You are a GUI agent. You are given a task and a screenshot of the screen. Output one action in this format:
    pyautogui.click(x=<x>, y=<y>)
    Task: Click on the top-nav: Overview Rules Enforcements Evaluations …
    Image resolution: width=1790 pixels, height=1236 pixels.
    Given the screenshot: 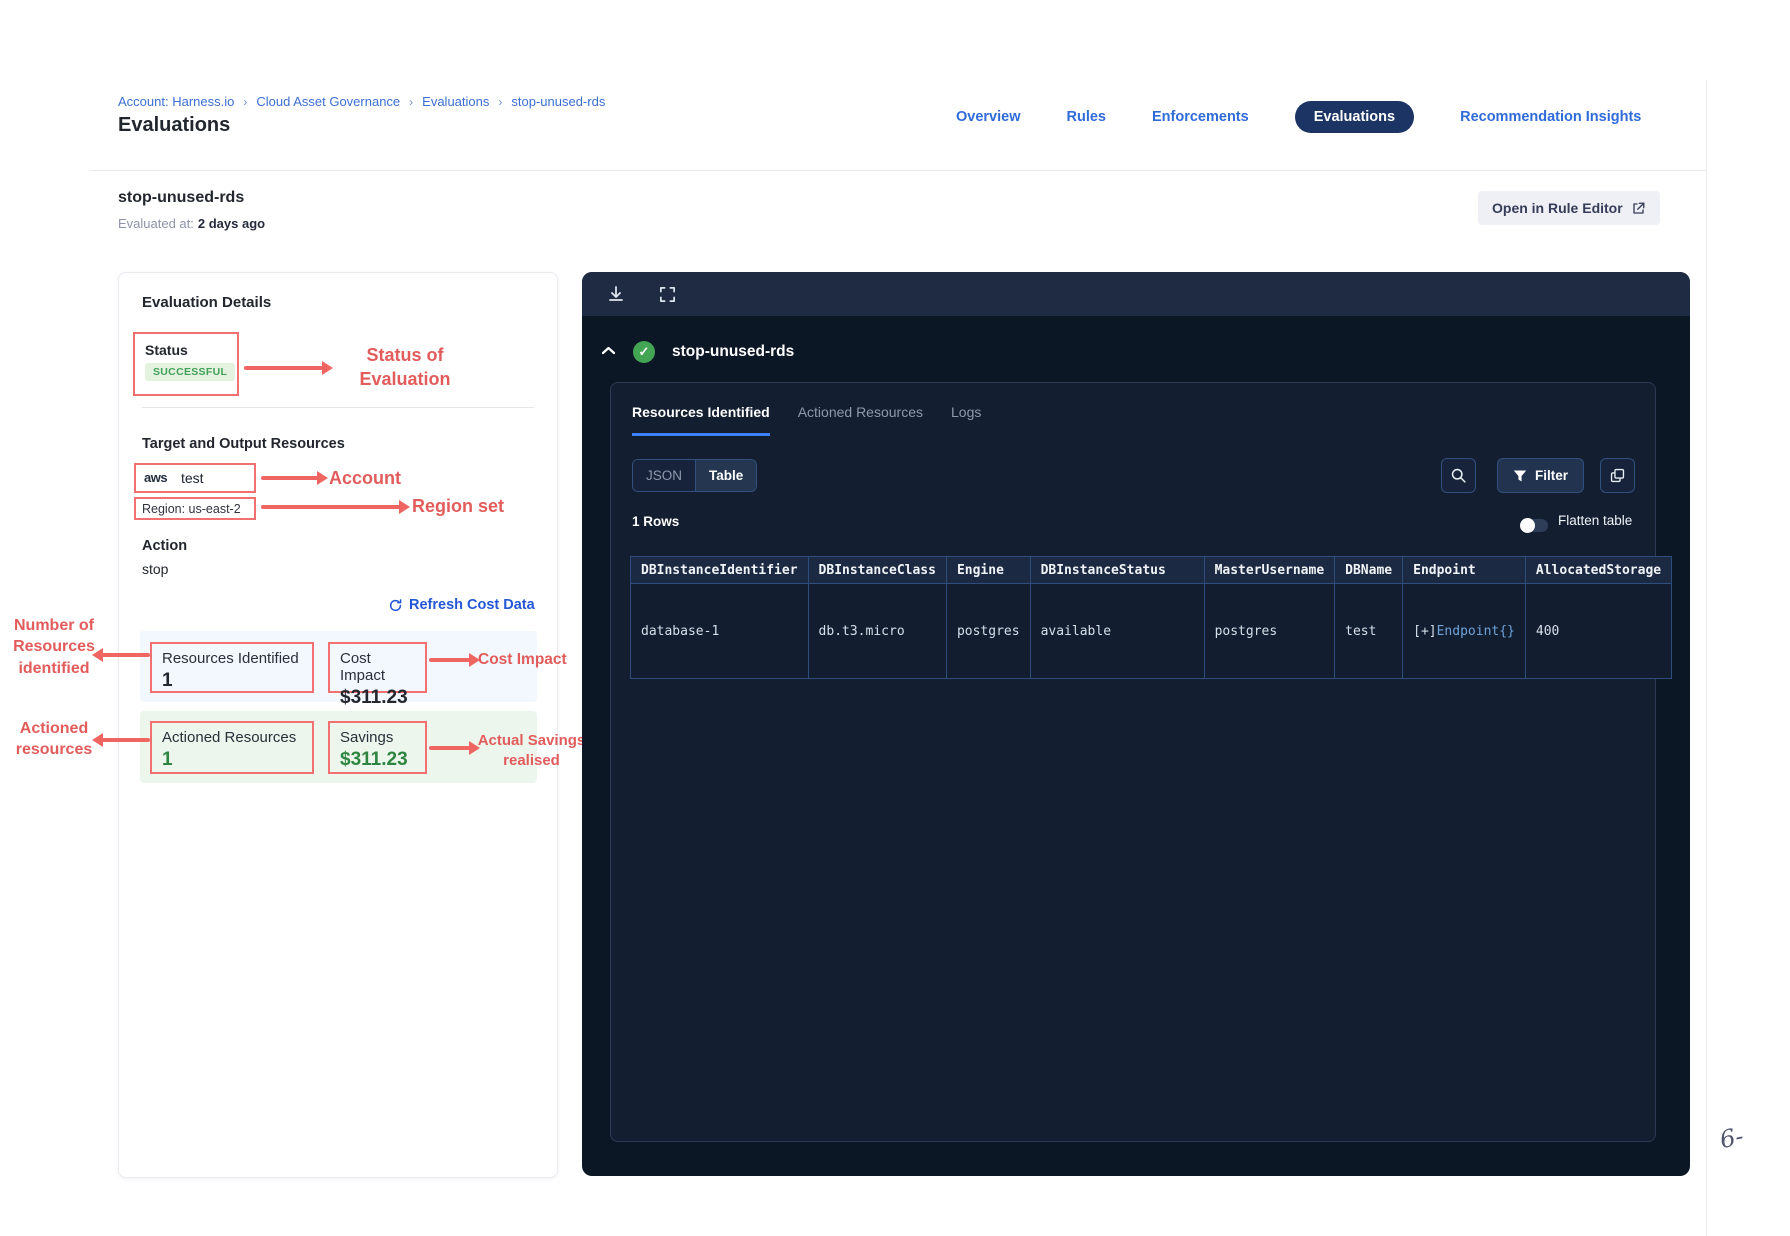 What is the action you would take?
    pyautogui.click(x=1298, y=117)
    